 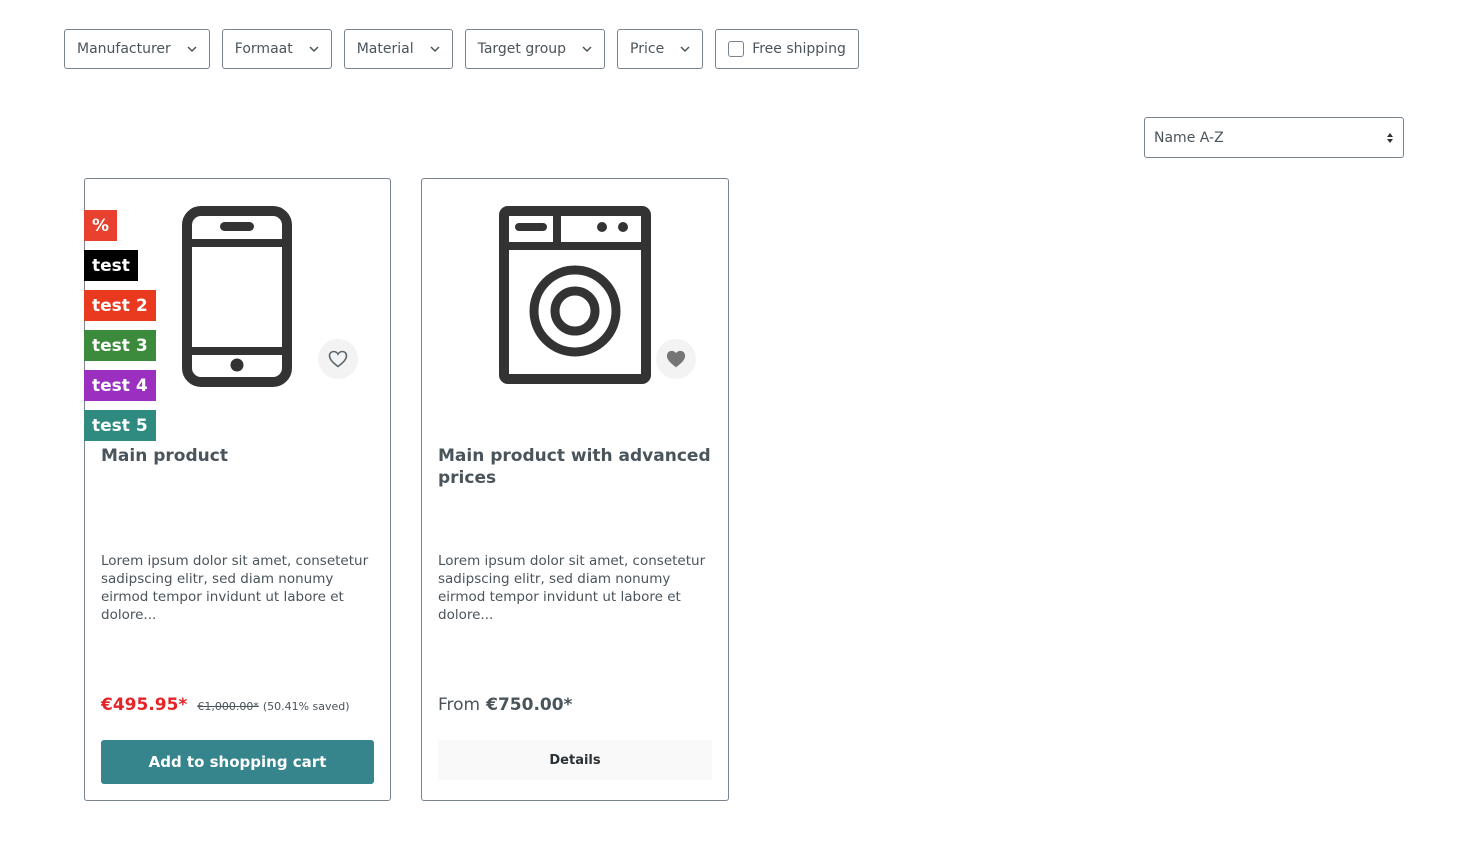 What do you see at coordinates (120, 385) in the screenshot?
I see `badge-test-4: test 4` at bounding box center [120, 385].